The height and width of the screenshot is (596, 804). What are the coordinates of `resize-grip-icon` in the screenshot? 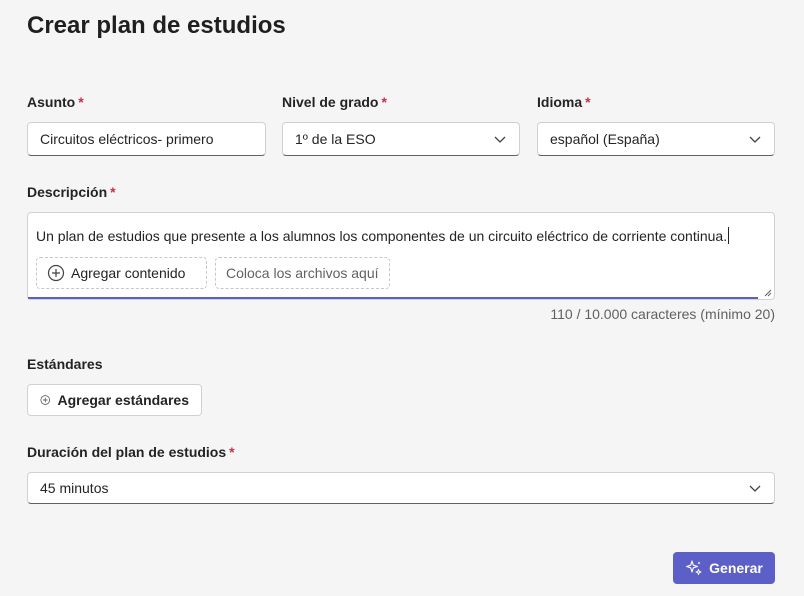 It's located at (768, 293).